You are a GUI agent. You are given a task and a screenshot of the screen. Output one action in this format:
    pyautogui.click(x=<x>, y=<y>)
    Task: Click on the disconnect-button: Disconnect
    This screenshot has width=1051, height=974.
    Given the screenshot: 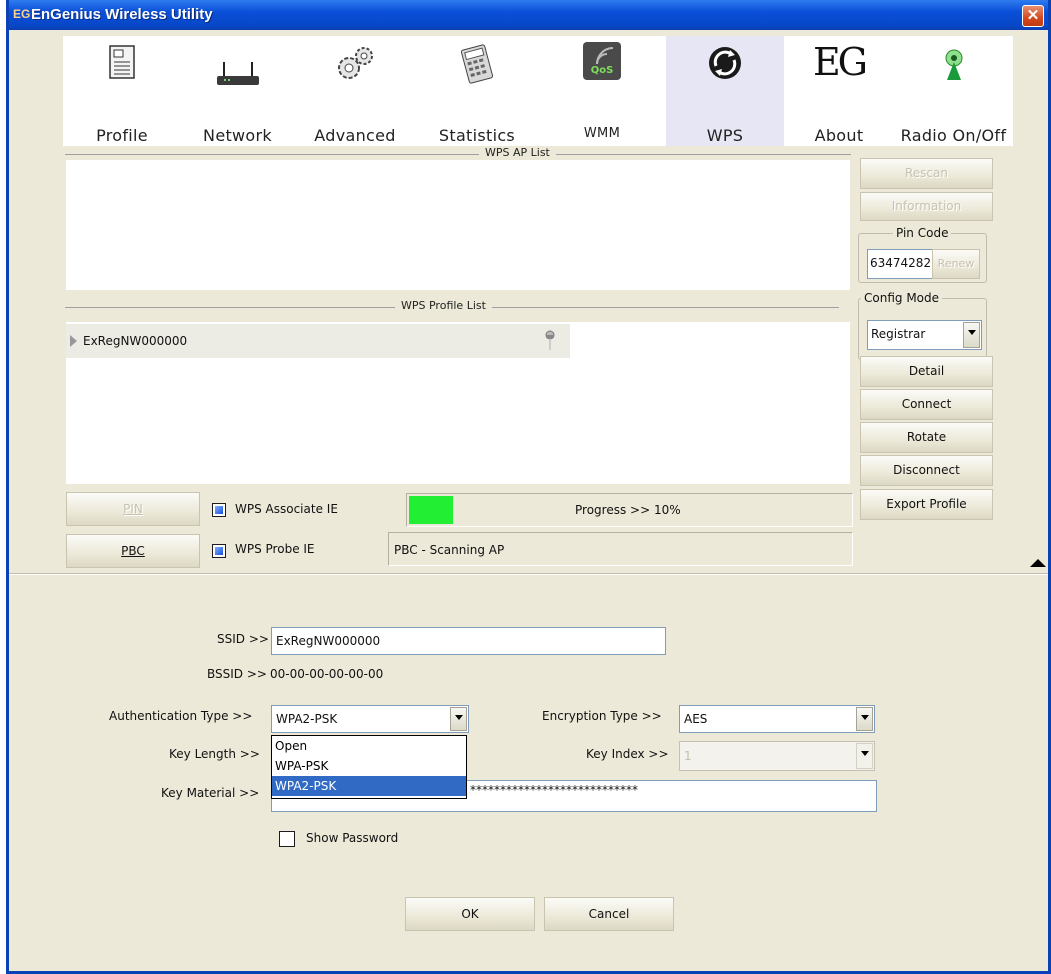 What is the action you would take?
    pyautogui.click(x=926, y=470)
    